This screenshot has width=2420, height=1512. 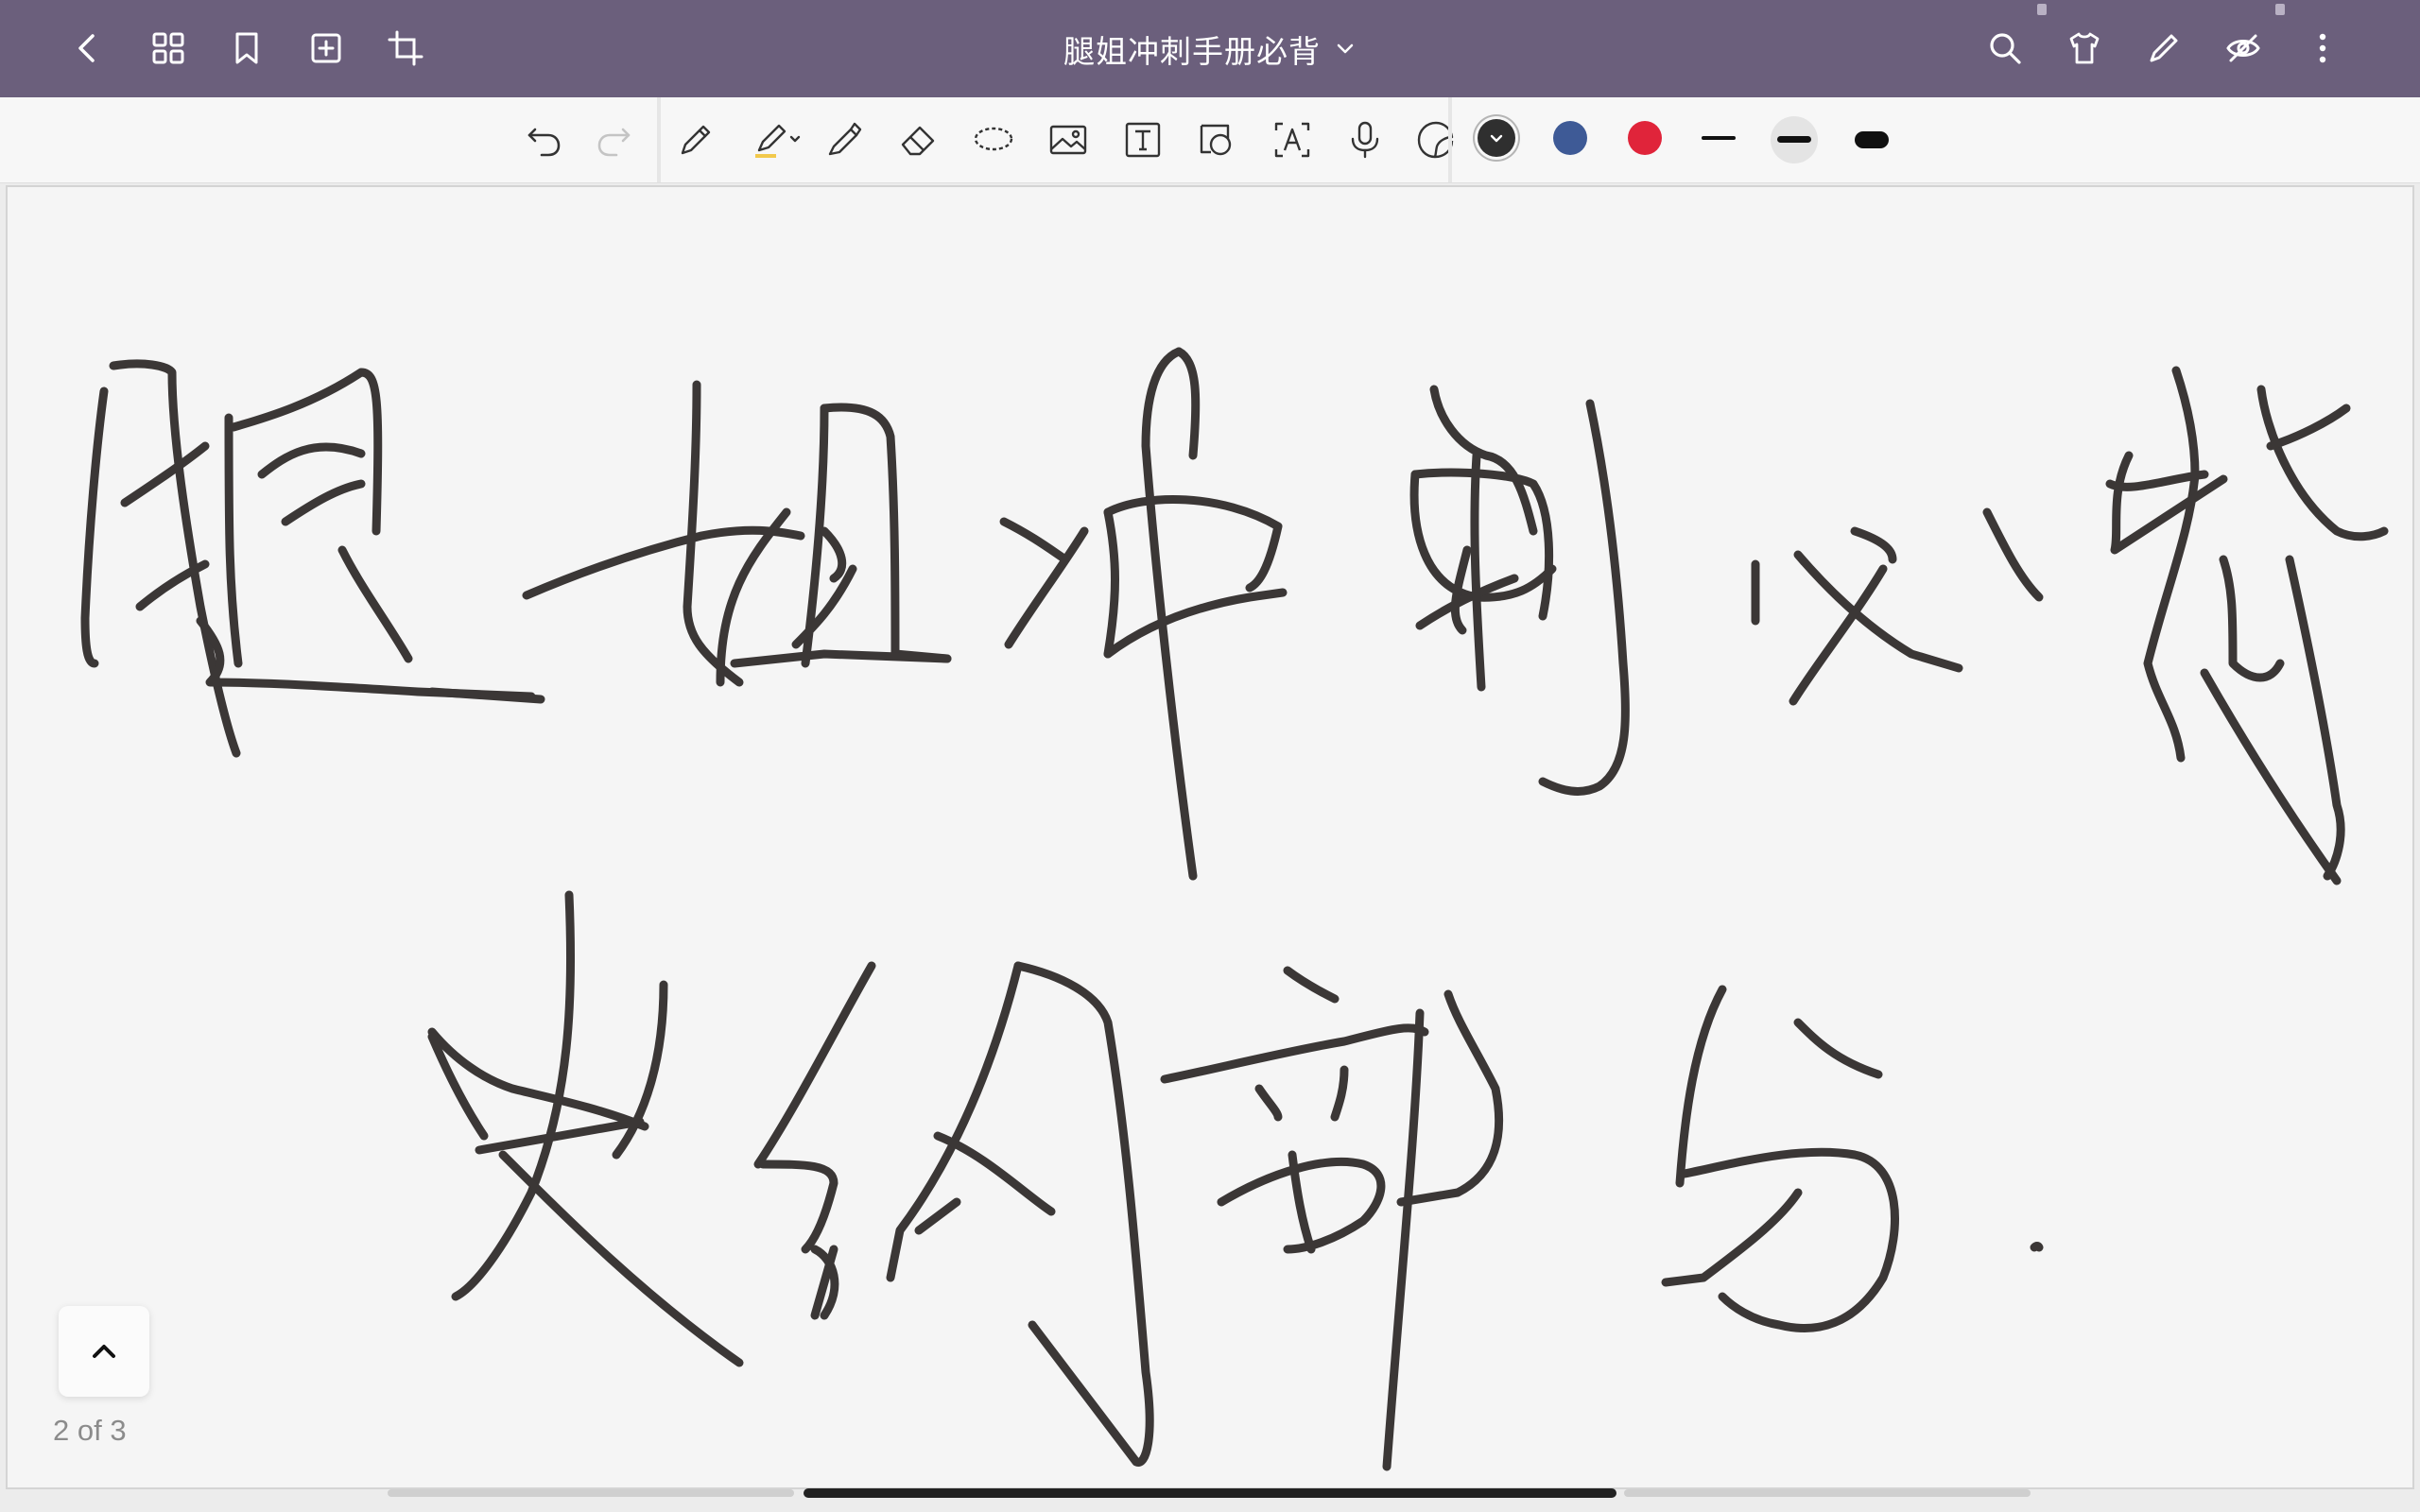 I want to click on lasso-tool, so click(x=993, y=140).